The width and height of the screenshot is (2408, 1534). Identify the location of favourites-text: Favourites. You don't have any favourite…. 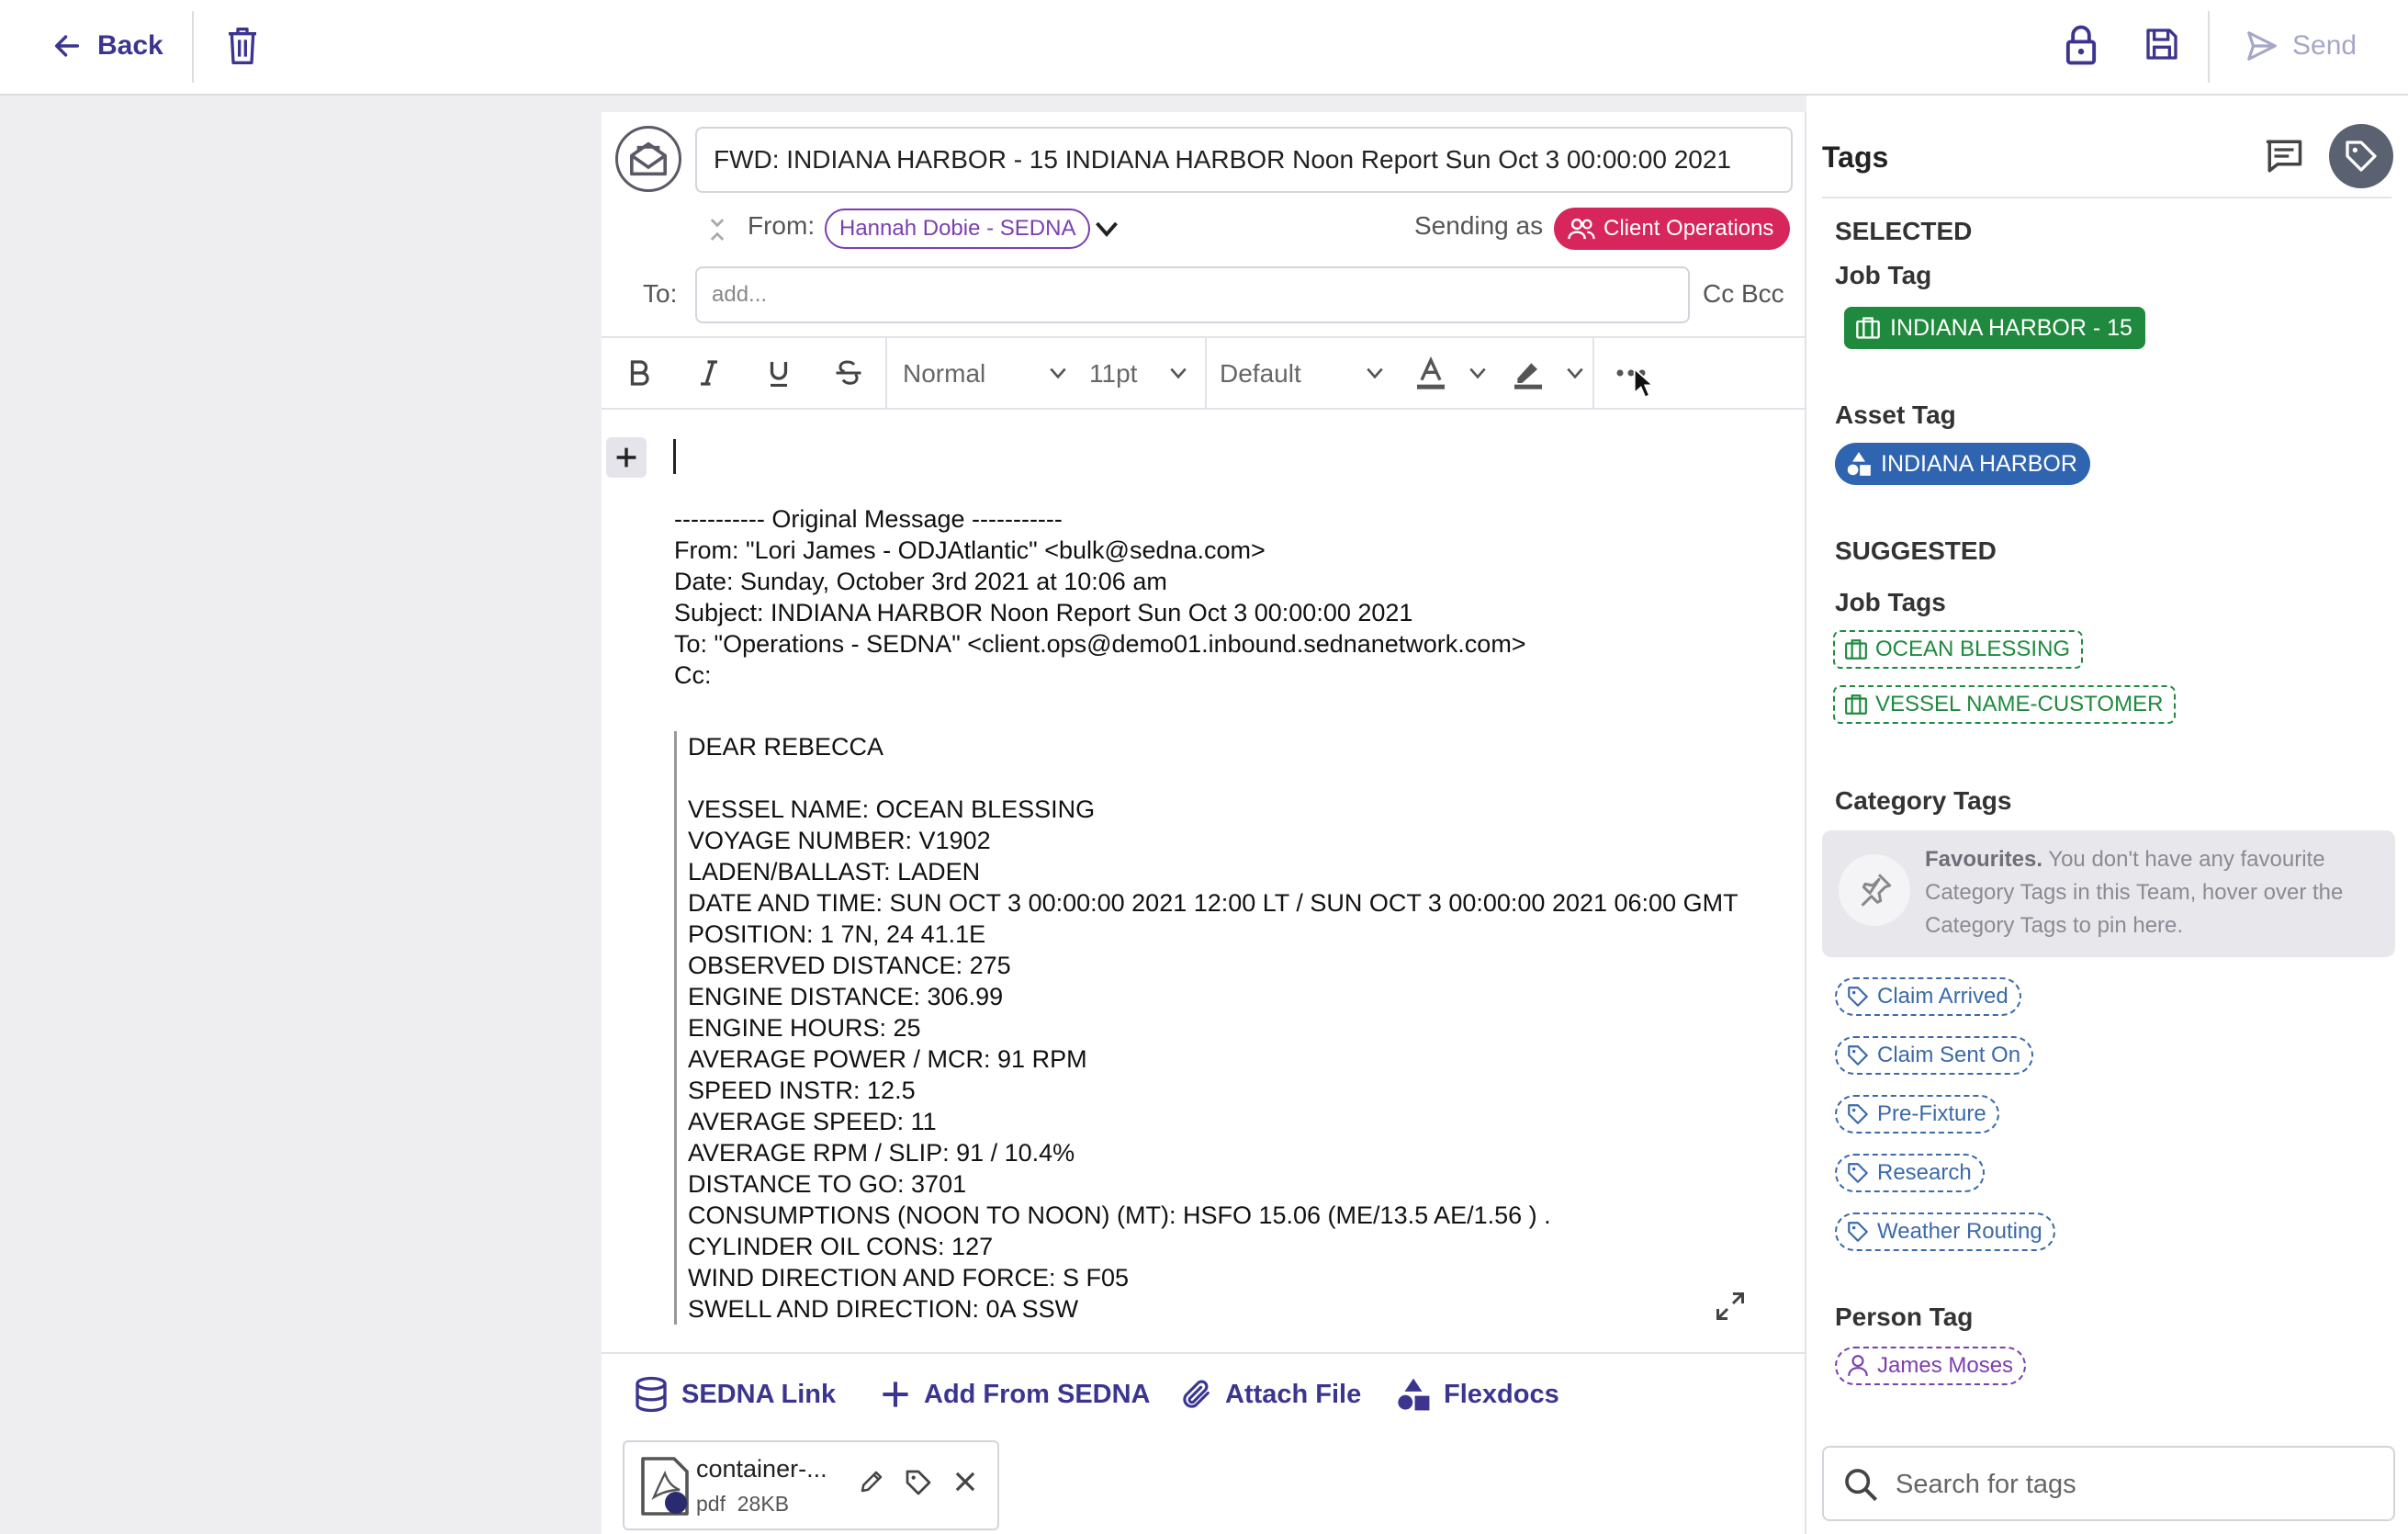
(2156, 892).